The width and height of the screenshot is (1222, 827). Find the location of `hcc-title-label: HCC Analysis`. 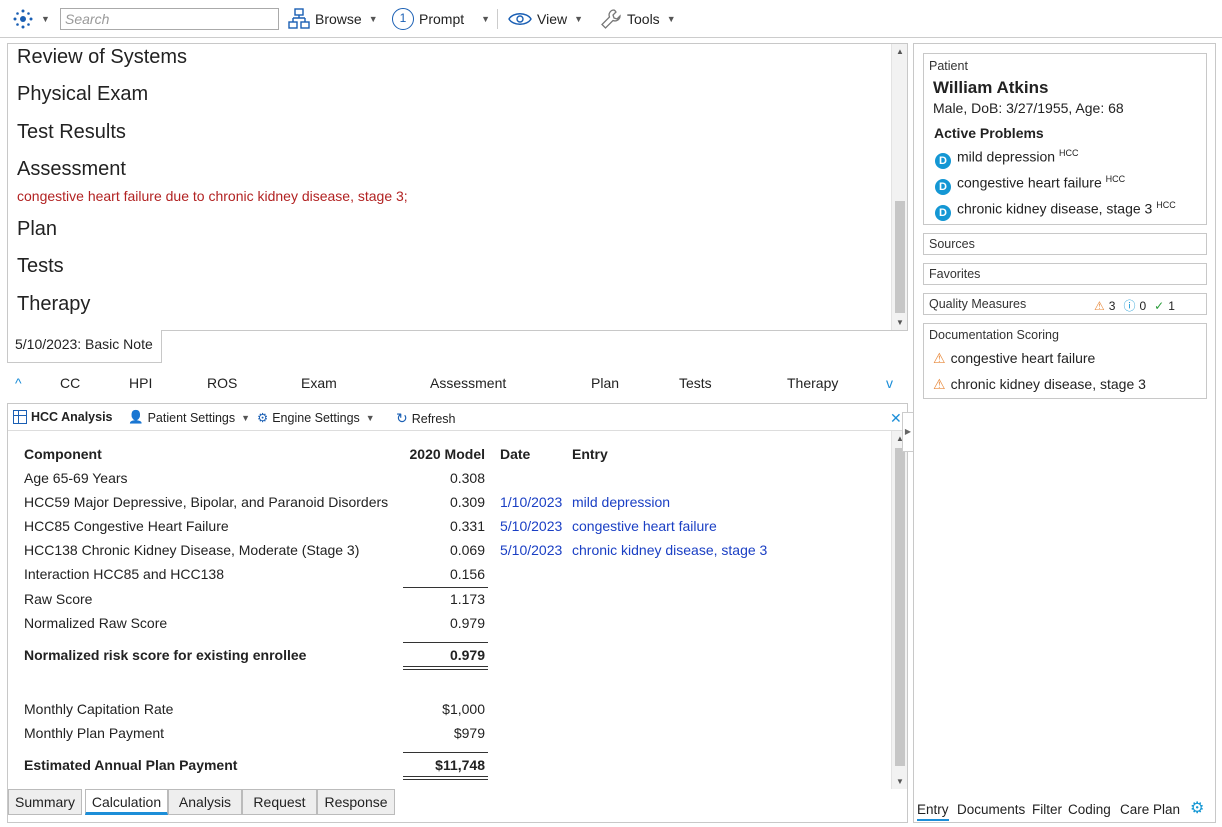

hcc-title-label: HCC Analysis is located at coordinates (72, 417).